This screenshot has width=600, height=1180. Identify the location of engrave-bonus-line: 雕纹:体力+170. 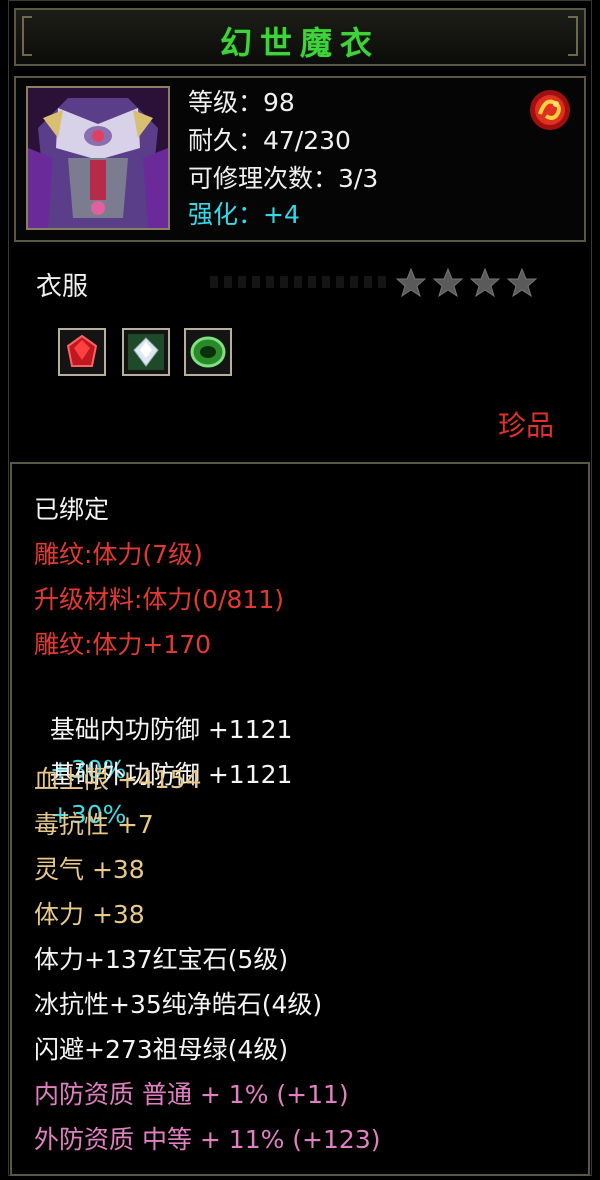
(123, 644).